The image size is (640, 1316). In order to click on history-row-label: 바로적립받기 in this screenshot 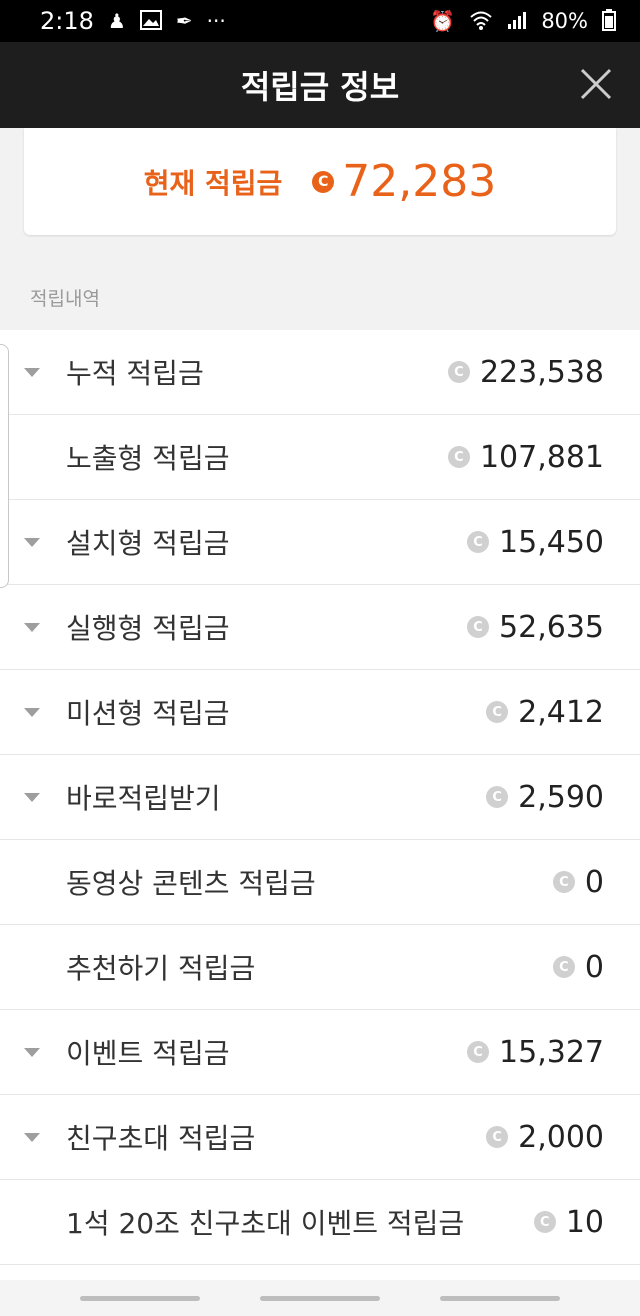, I will do `click(143, 798)`.